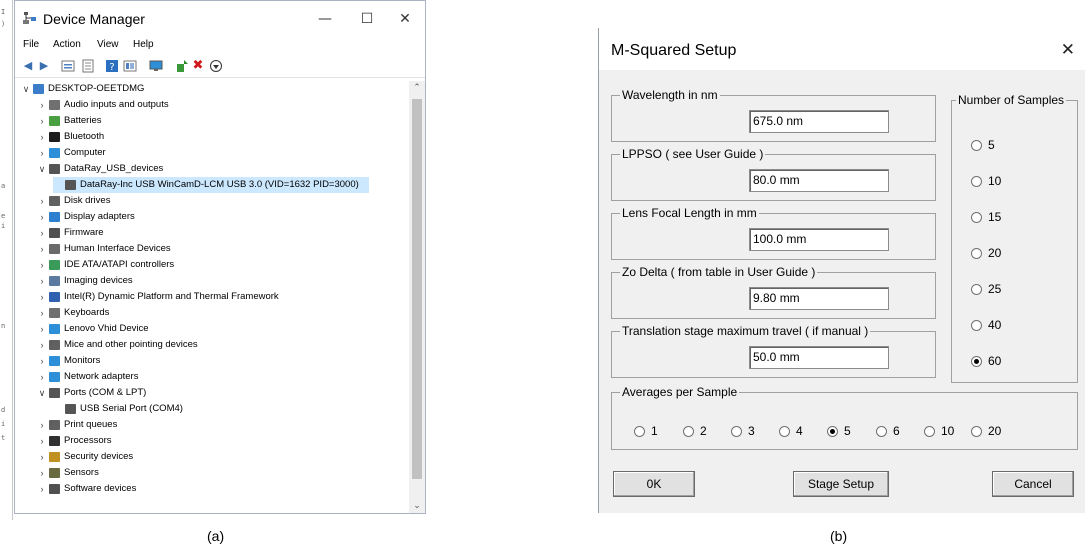 This screenshot has width=1085, height=554. I want to click on toolbar: ◀ ▶ ? ✖, so click(220, 66).